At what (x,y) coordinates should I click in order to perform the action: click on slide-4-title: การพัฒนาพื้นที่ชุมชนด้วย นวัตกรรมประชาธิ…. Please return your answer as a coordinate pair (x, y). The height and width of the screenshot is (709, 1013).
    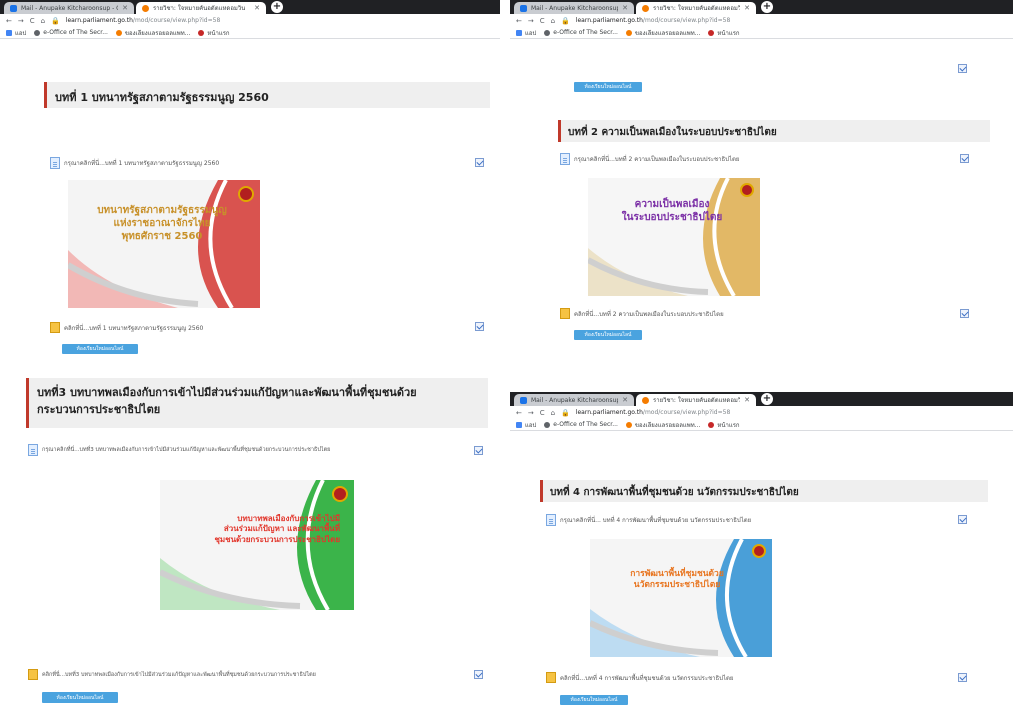
    Looking at the image, I should click on (677, 580).